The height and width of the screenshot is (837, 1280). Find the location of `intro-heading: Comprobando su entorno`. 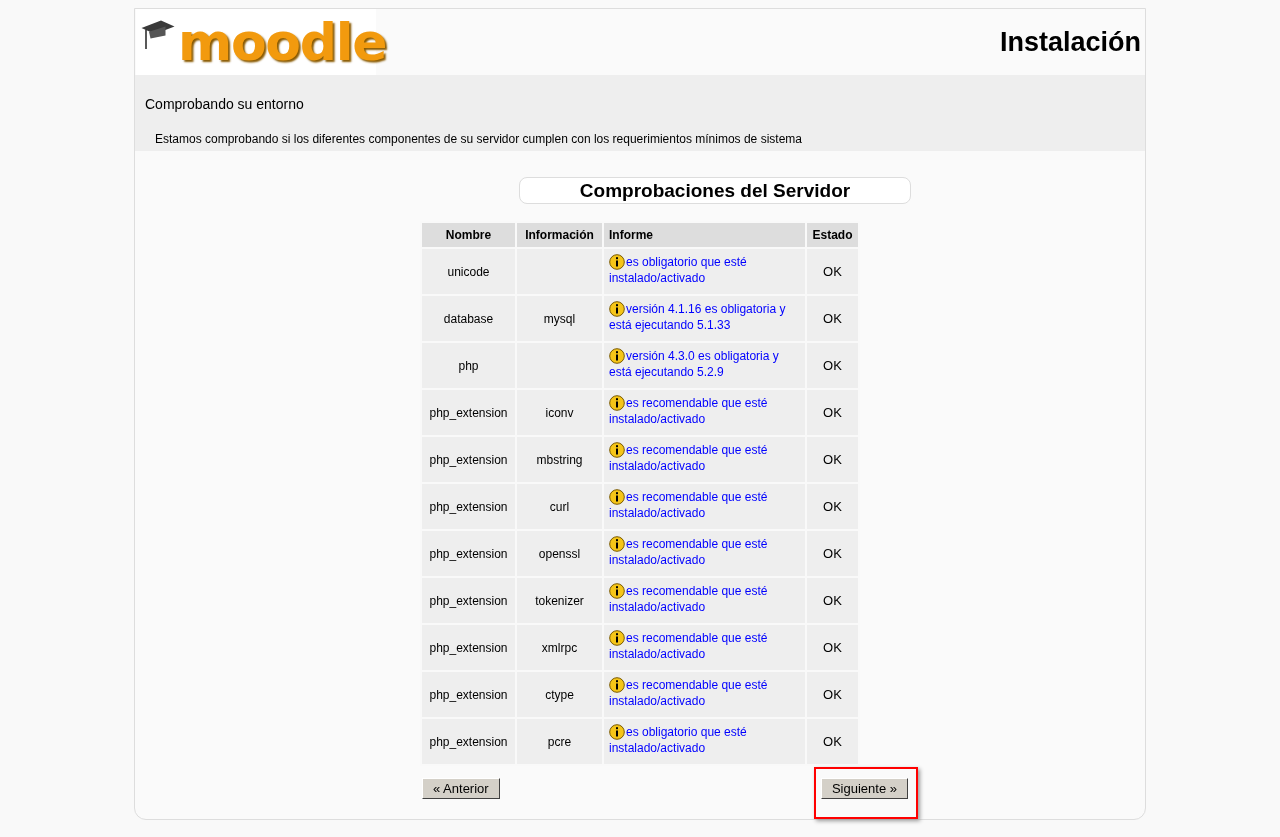

intro-heading: Comprobando su entorno is located at coordinates (225, 104).